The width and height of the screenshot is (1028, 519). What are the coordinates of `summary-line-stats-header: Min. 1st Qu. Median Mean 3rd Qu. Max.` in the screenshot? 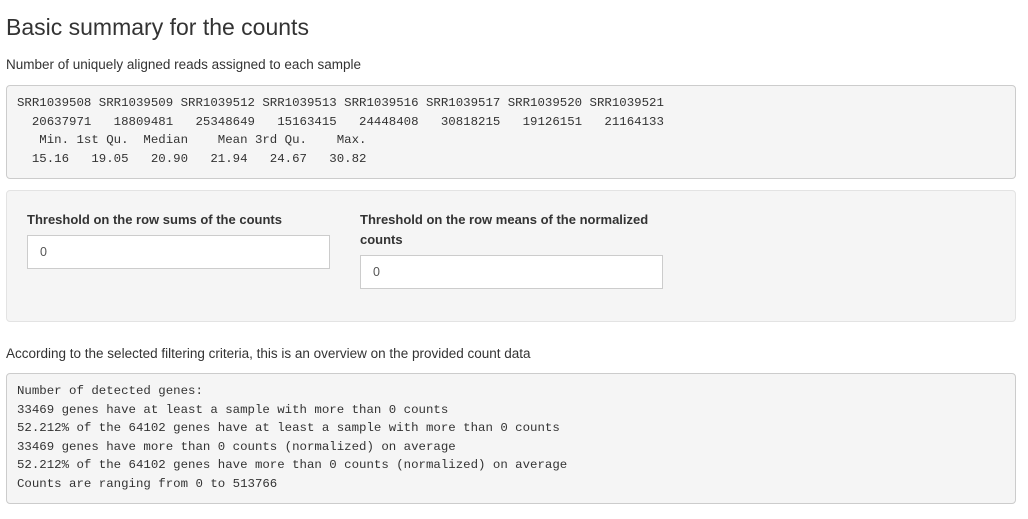 It's located at (195, 140).